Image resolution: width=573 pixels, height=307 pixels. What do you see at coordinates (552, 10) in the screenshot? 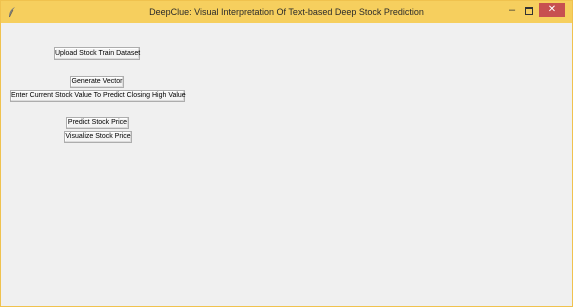
I see `close-icon: ✕` at bounding box center [552, 10].